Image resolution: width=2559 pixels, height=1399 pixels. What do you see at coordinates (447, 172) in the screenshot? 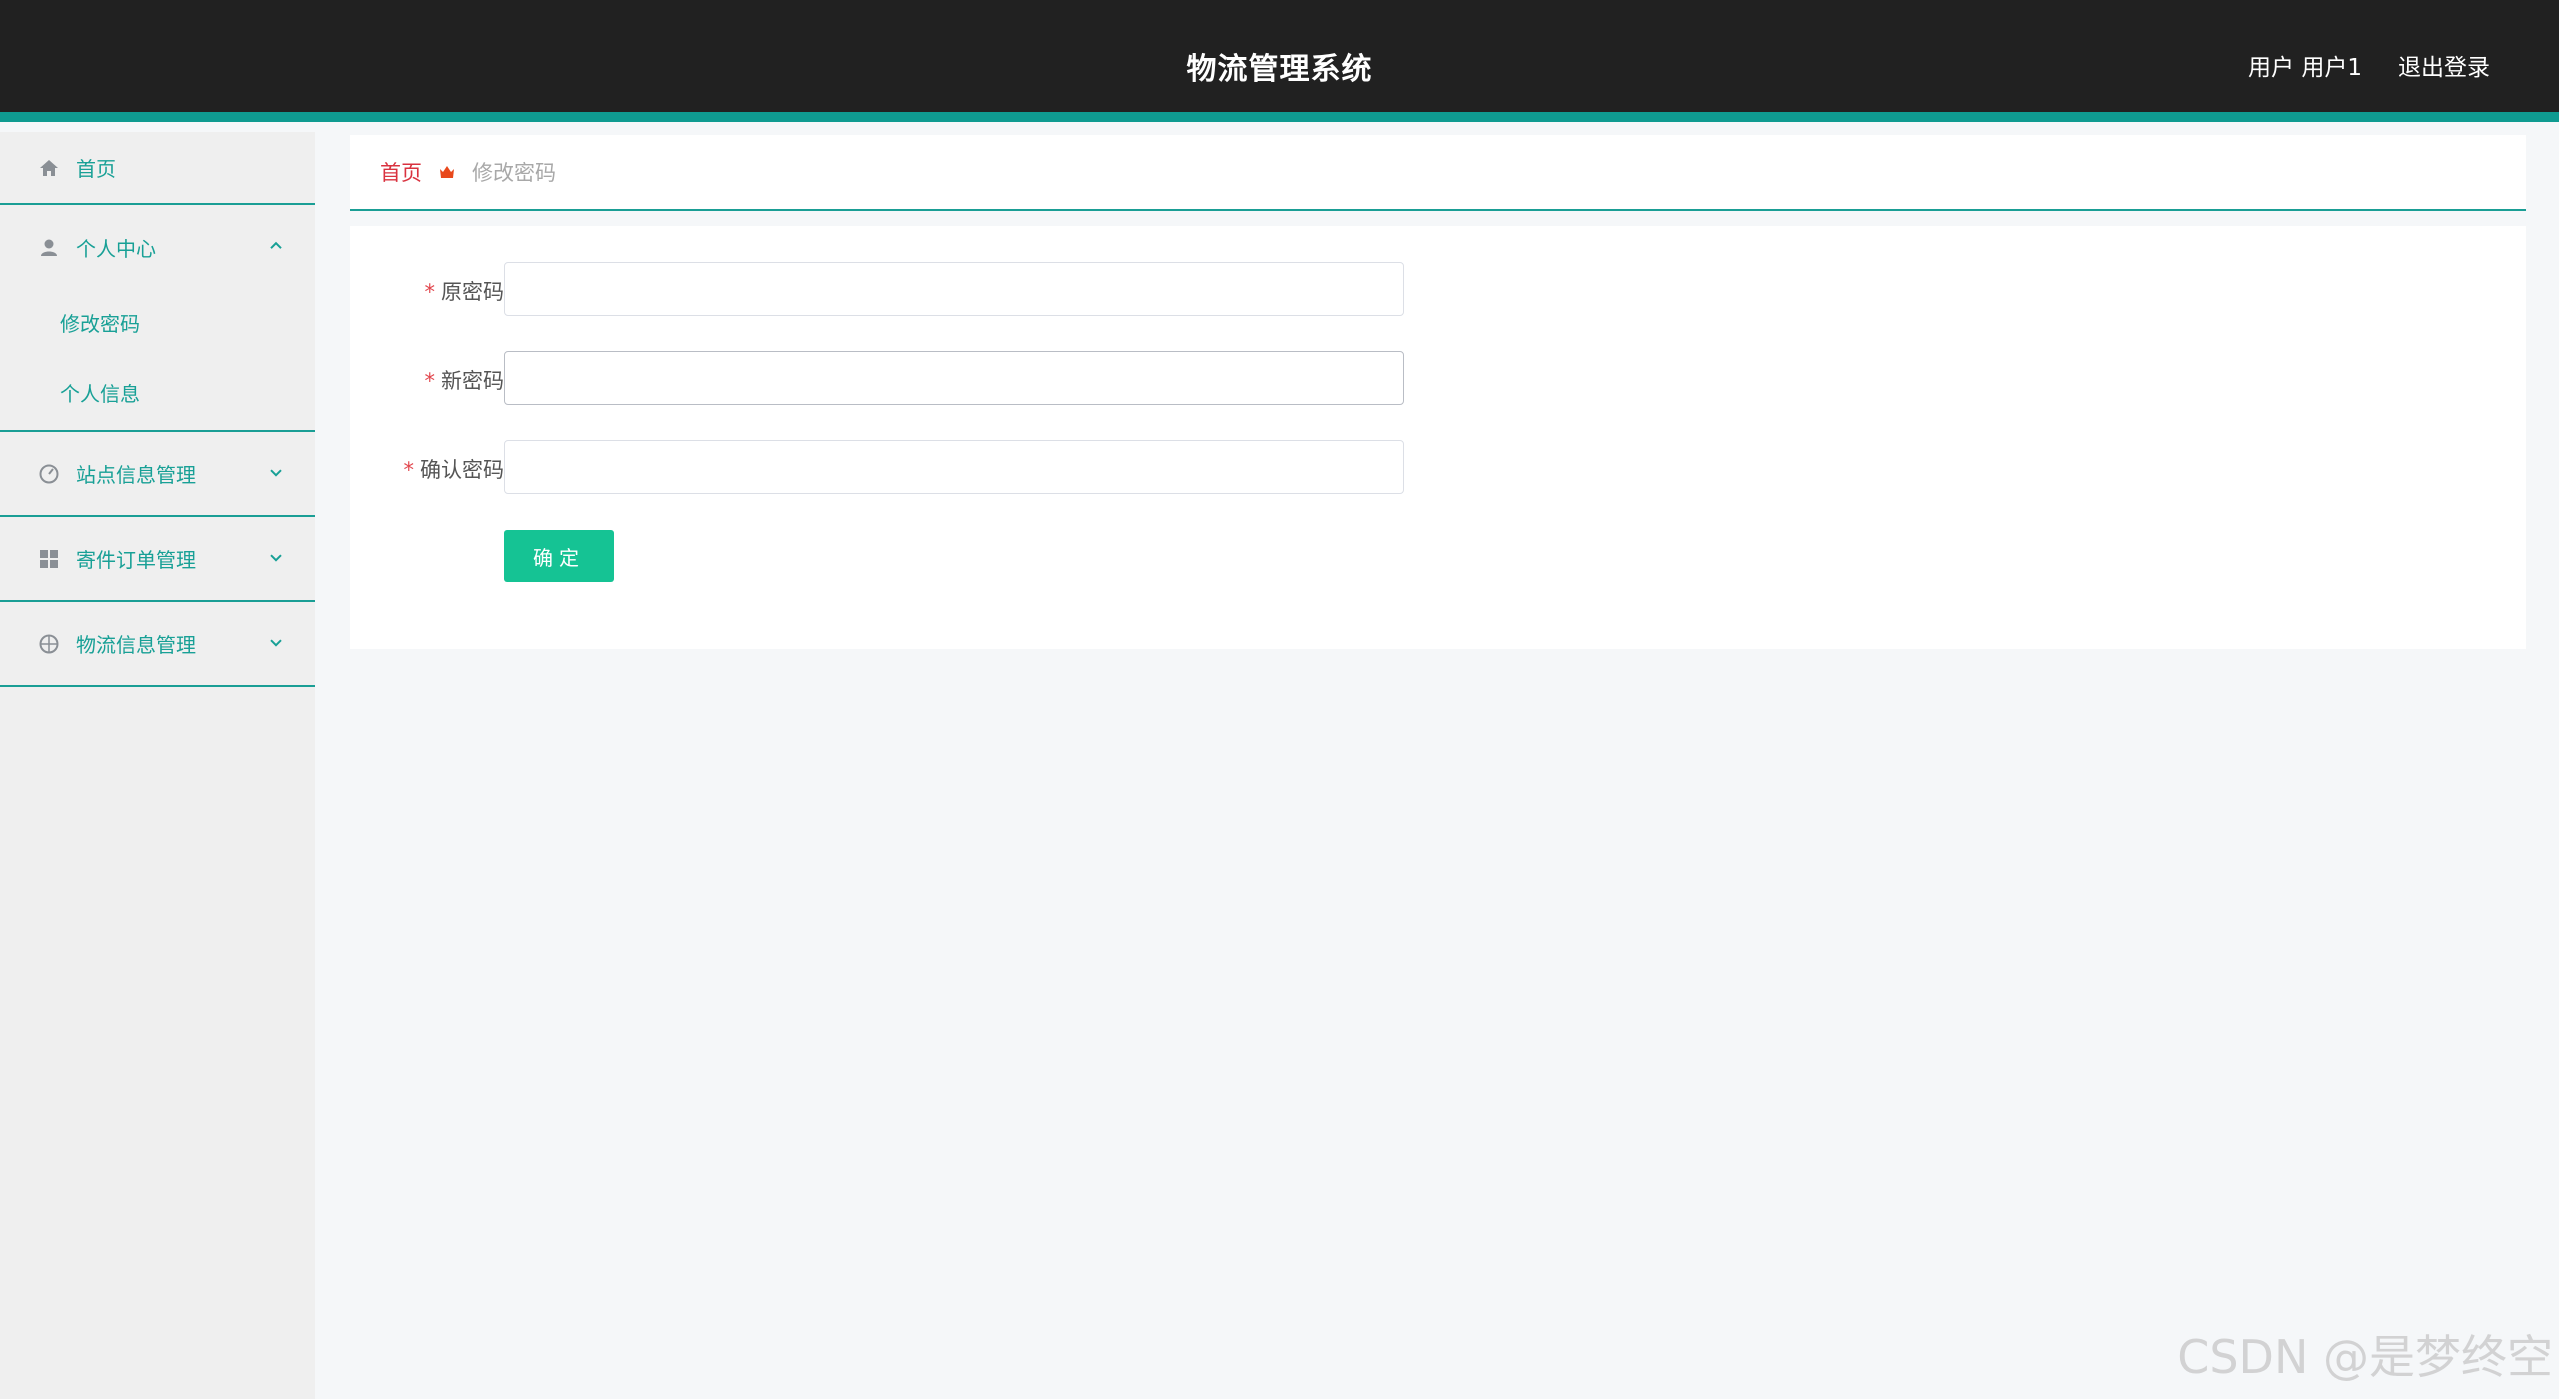
I see `crown-icon` at bounding box center [447, 172].